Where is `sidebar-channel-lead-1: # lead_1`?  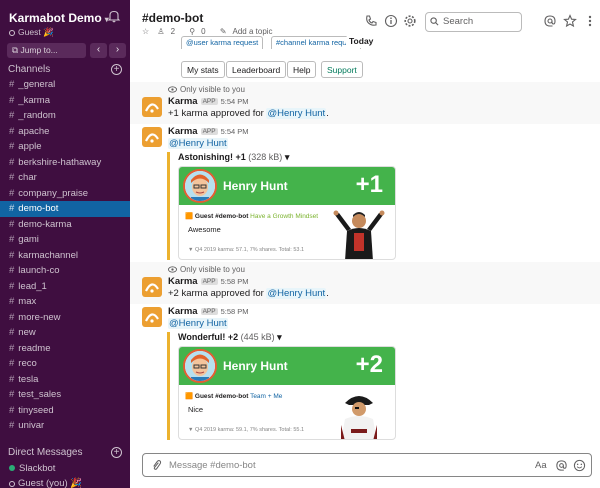
sidebar-channel-lead-1: # lead_1 is located at coordinates (65, 287).